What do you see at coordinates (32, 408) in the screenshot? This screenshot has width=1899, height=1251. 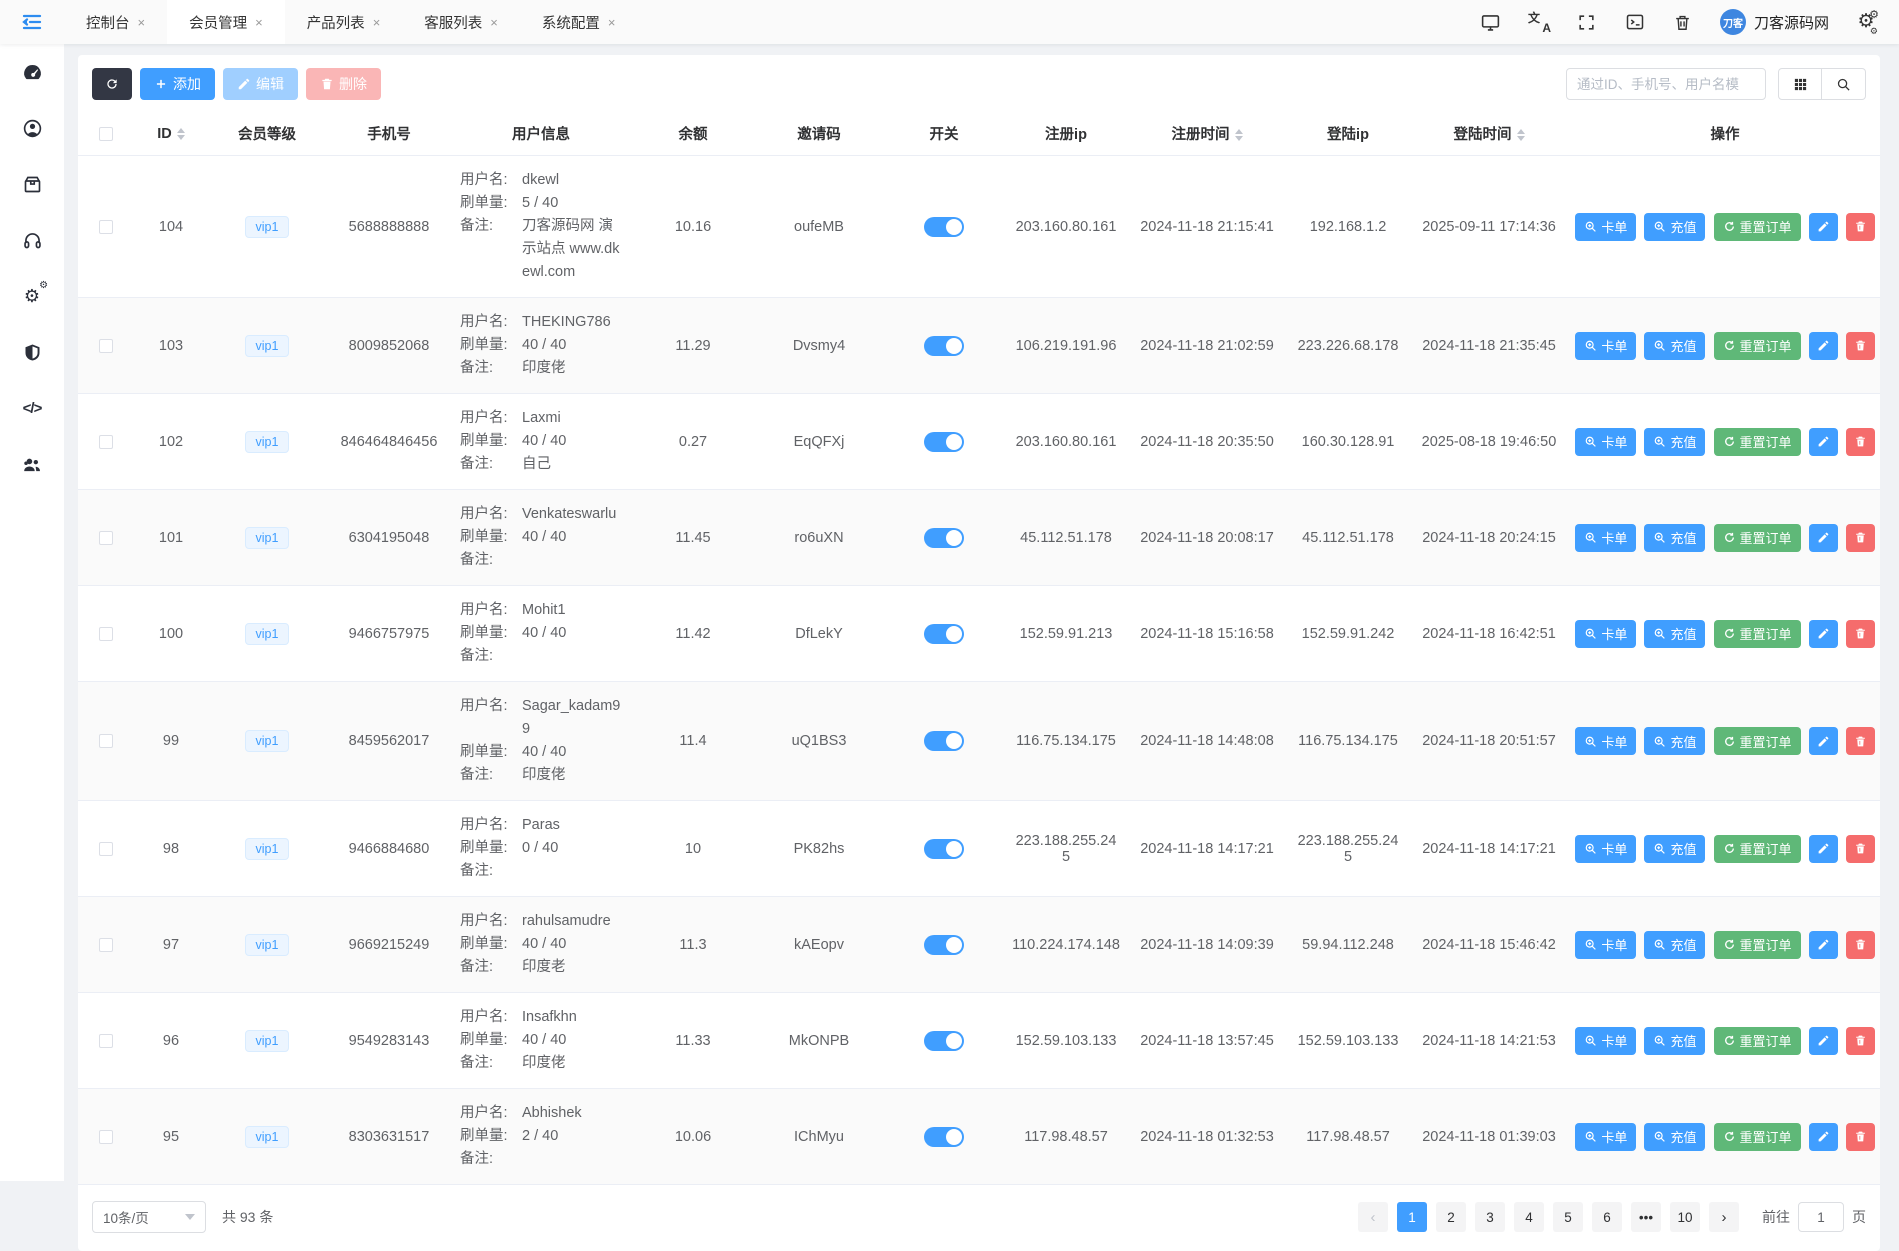 I see `sidebar-item-code: </>` at bounding box center [32, 408].